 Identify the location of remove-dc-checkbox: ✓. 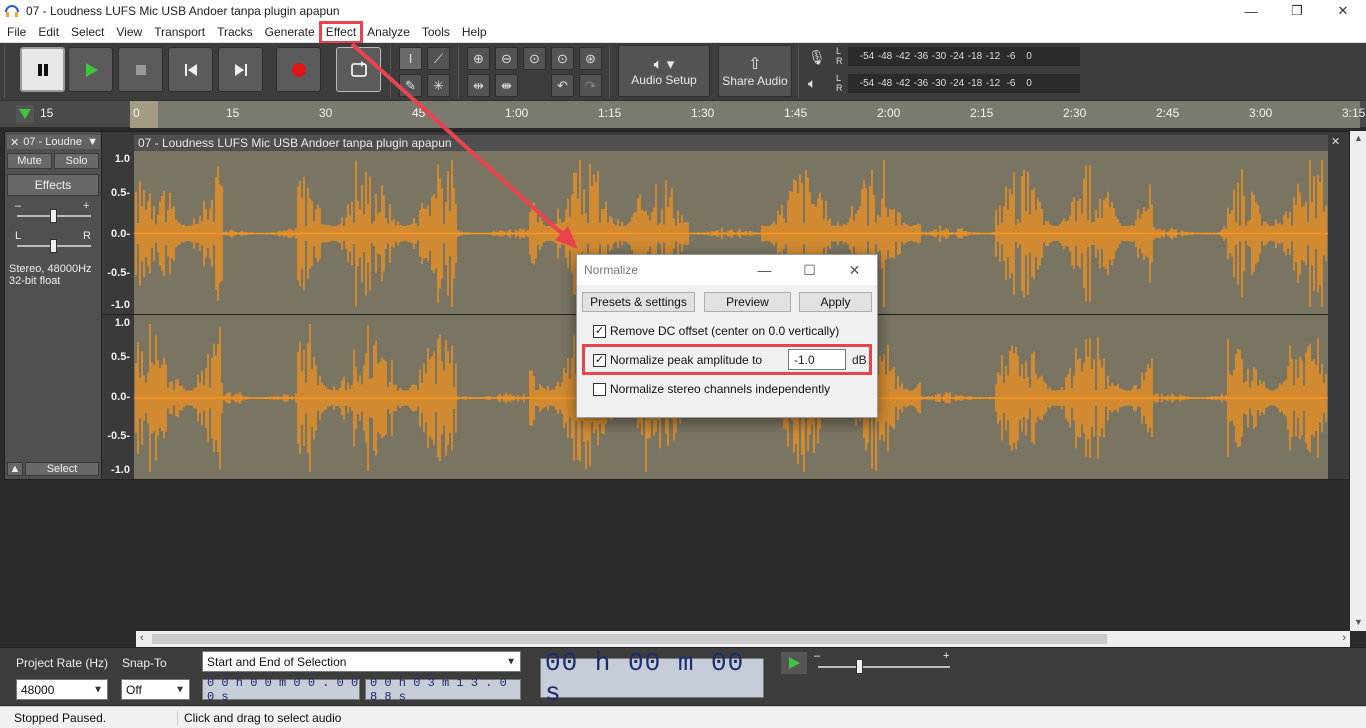
(599, 331).